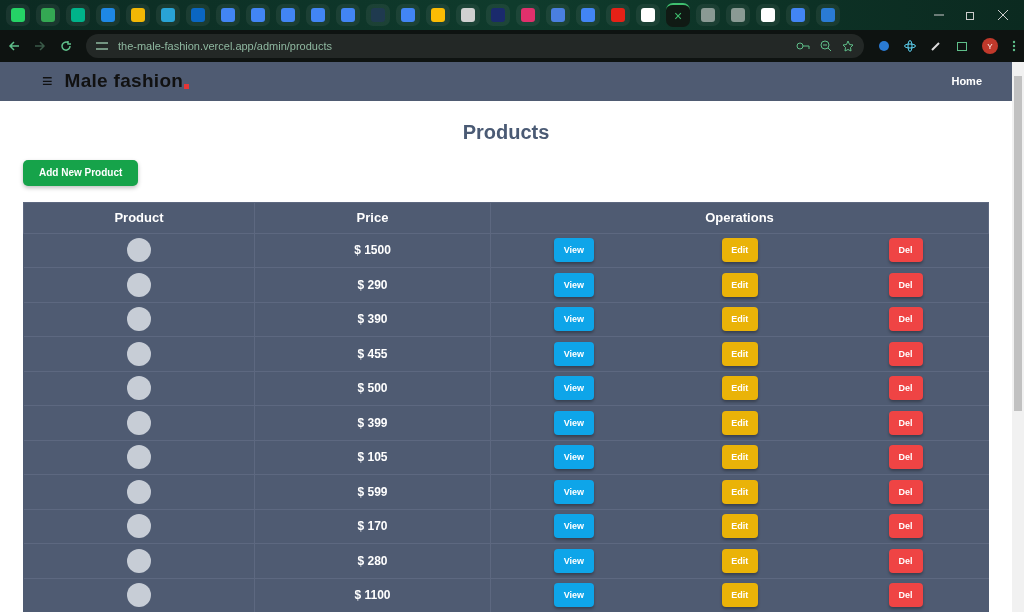  I want to click on extension-icon, so click(884, 46).